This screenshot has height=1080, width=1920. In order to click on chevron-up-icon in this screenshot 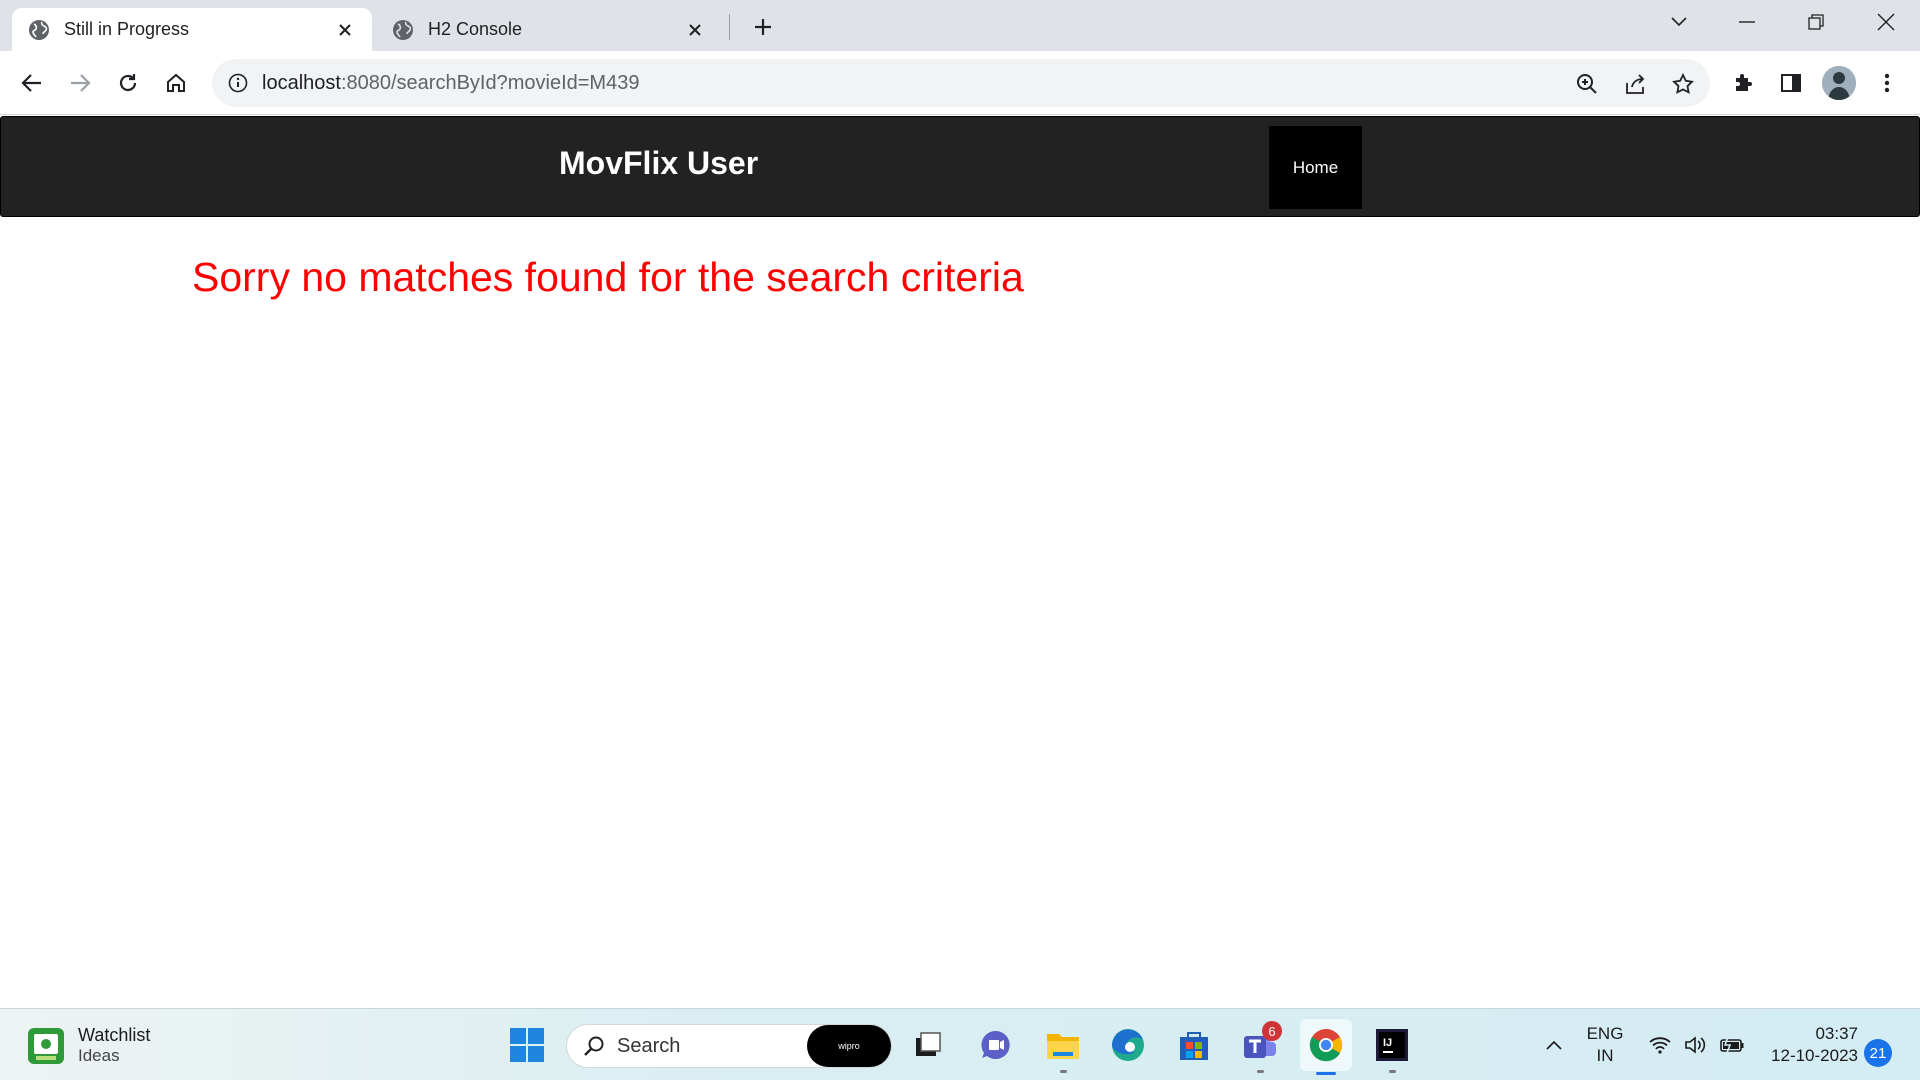, I will do `click(1554, 1045)`.